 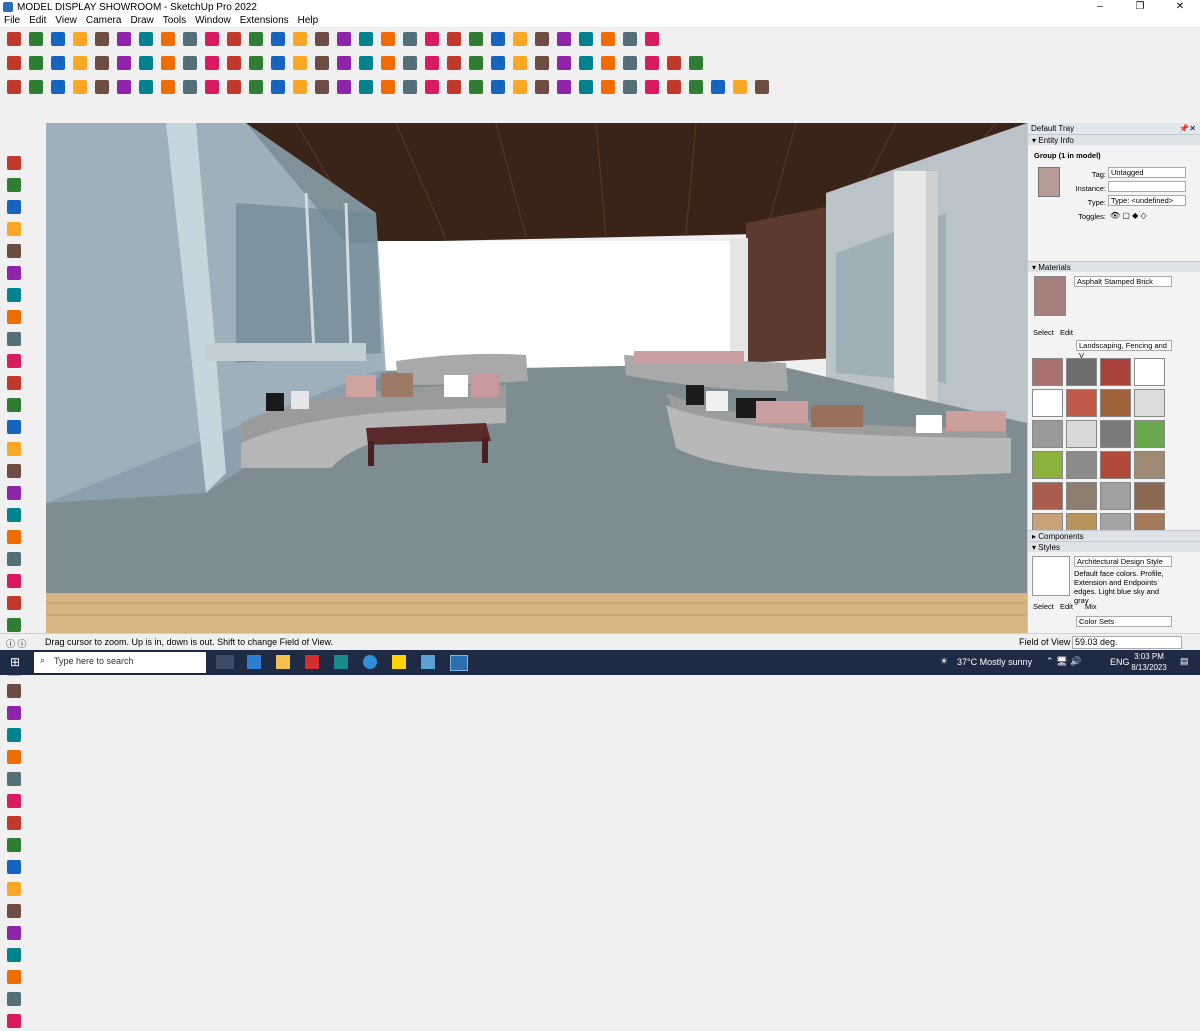 What do you see at coordinates (13, 361) in the screenshot?
I see `rotated-rect-icon` at bounding box center [13, 361].